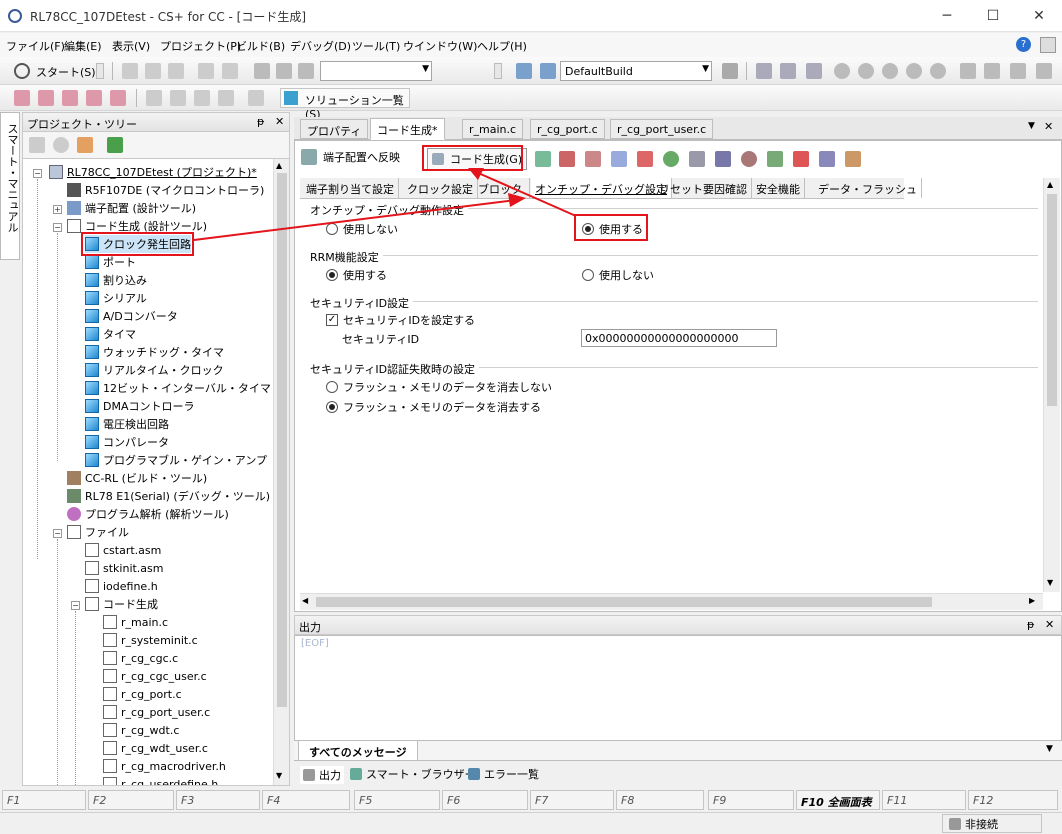  Describe the element at coordinates (176, 71) in the screenshot. I see `paste-icon` at that location.